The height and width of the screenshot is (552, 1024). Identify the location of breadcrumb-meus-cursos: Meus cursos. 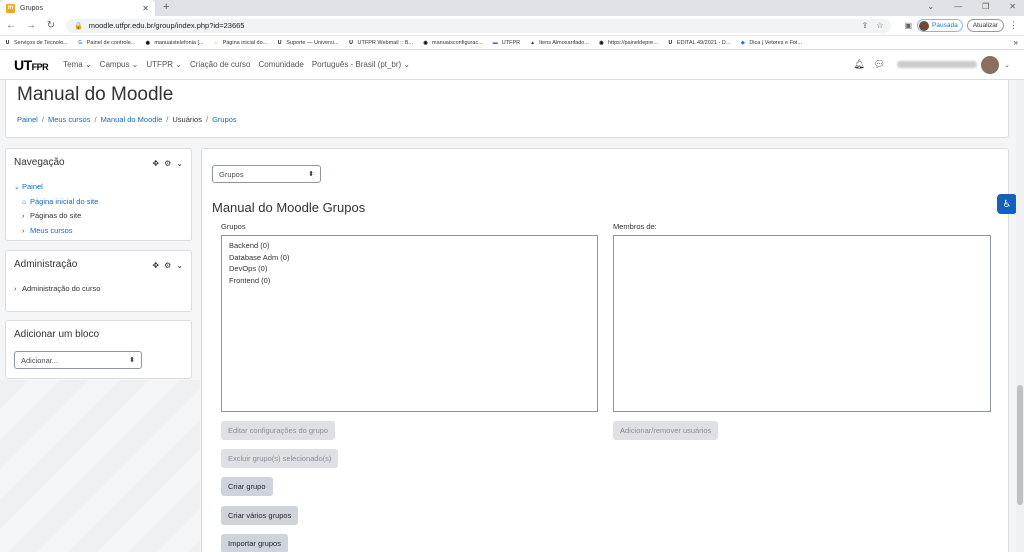
(69, 119).